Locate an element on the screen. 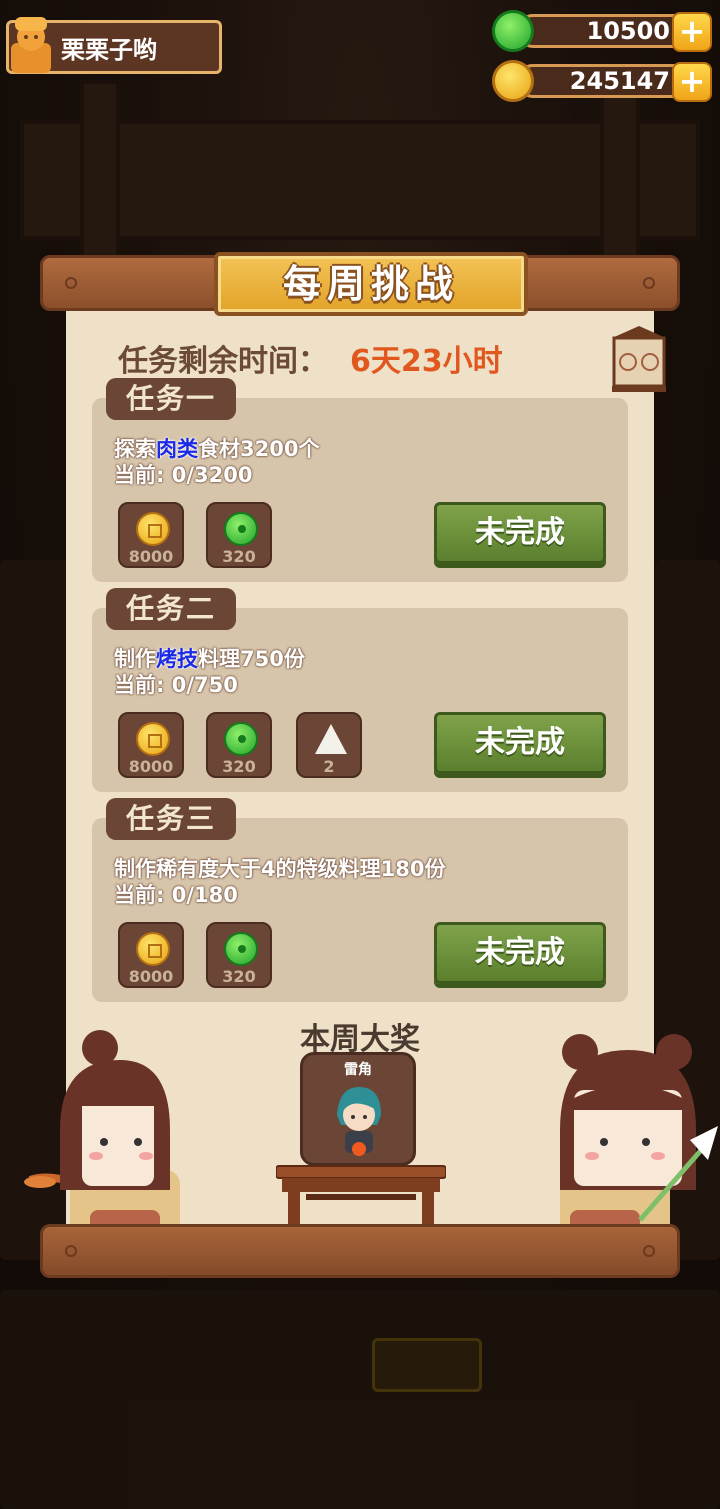 The height and width of the screenshot is (1509, 720). task-tag: 任务一 is located at coordinates (171, 399).